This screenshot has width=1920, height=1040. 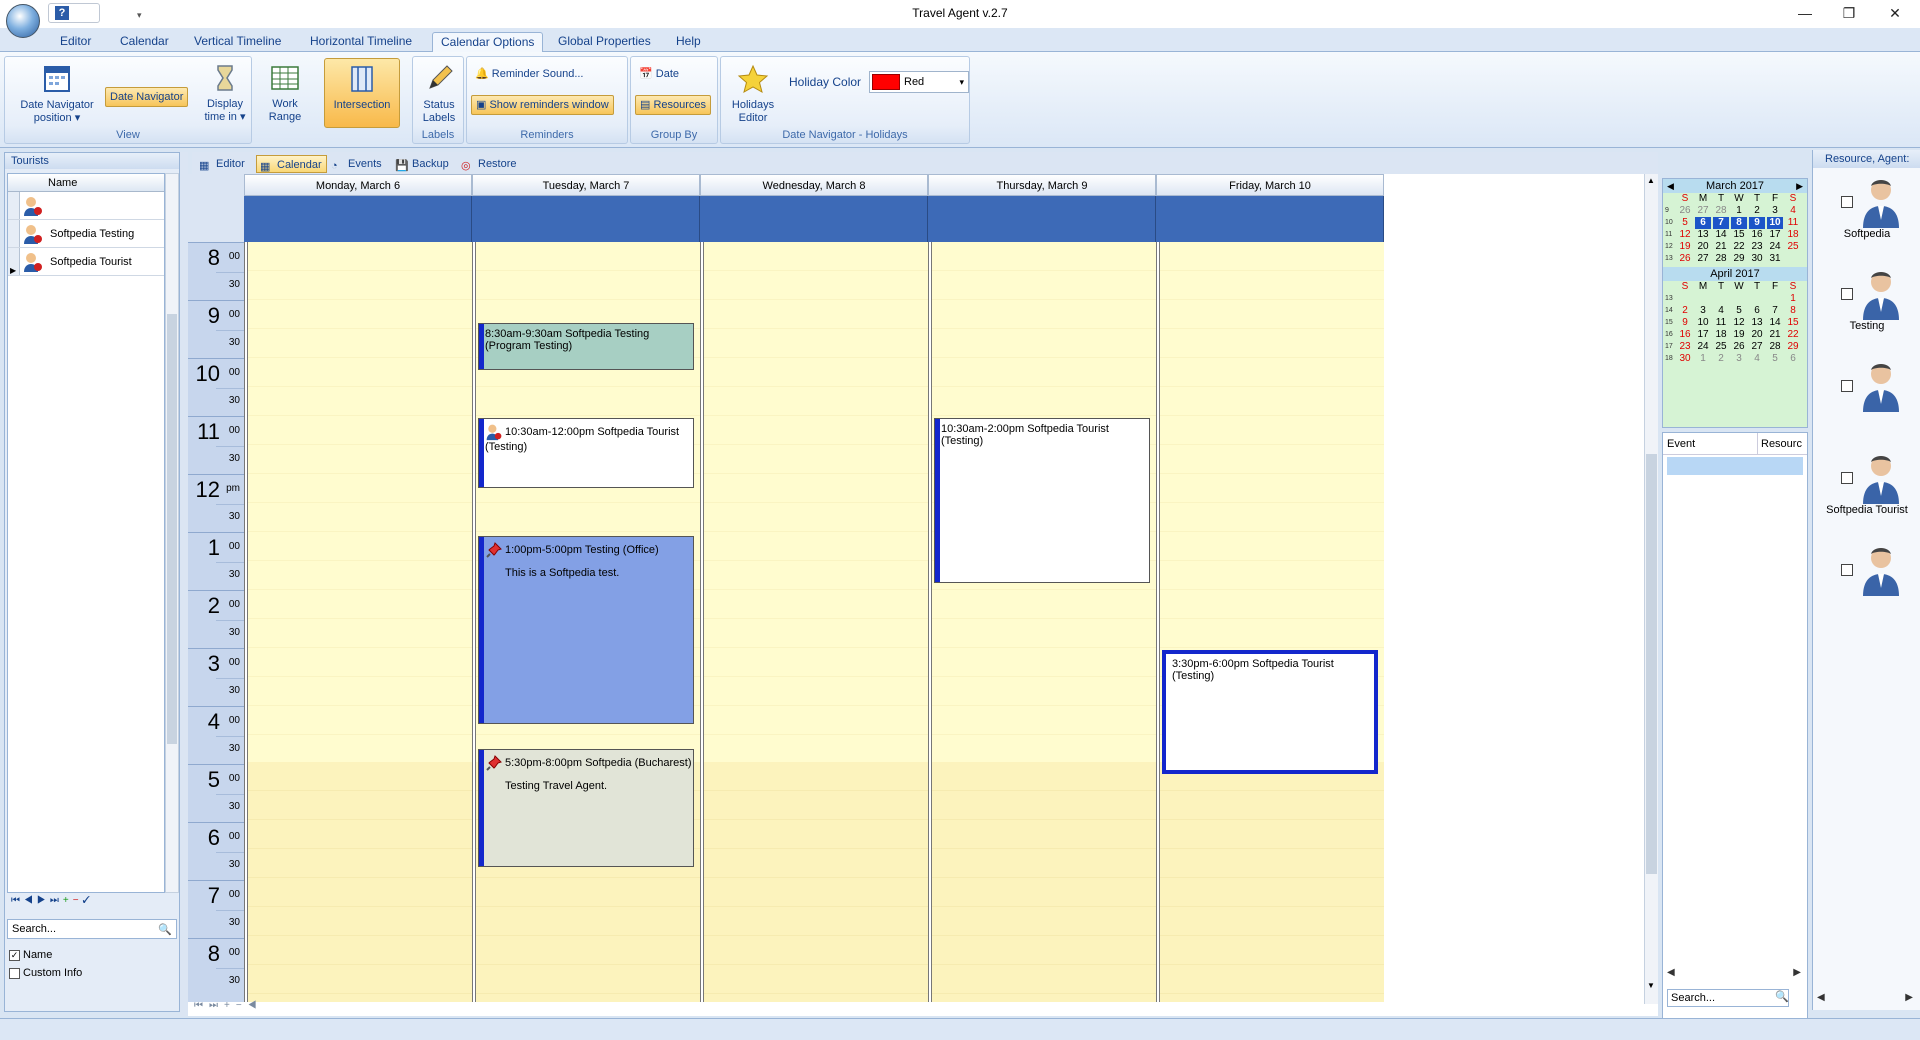 I want to click on resource-checkbox, so click(x=1847, y=202).